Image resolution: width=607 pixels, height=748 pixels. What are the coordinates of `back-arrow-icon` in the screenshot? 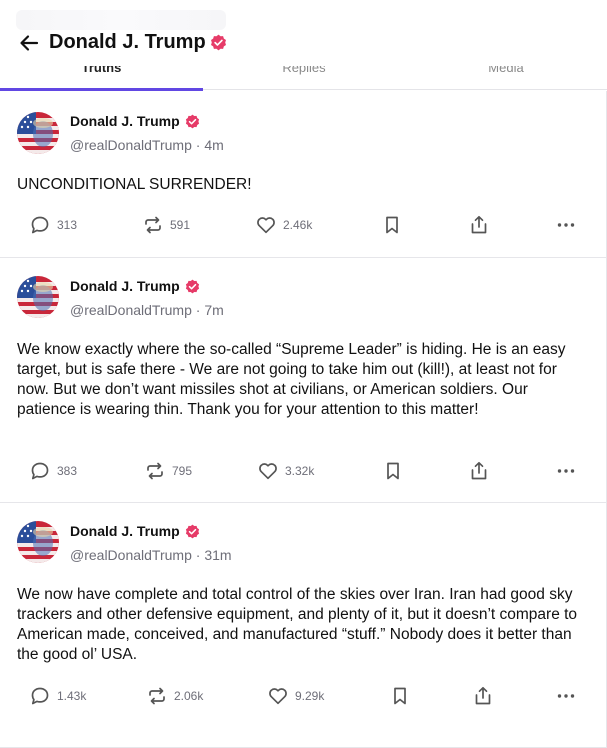 It's located at (29, 43).